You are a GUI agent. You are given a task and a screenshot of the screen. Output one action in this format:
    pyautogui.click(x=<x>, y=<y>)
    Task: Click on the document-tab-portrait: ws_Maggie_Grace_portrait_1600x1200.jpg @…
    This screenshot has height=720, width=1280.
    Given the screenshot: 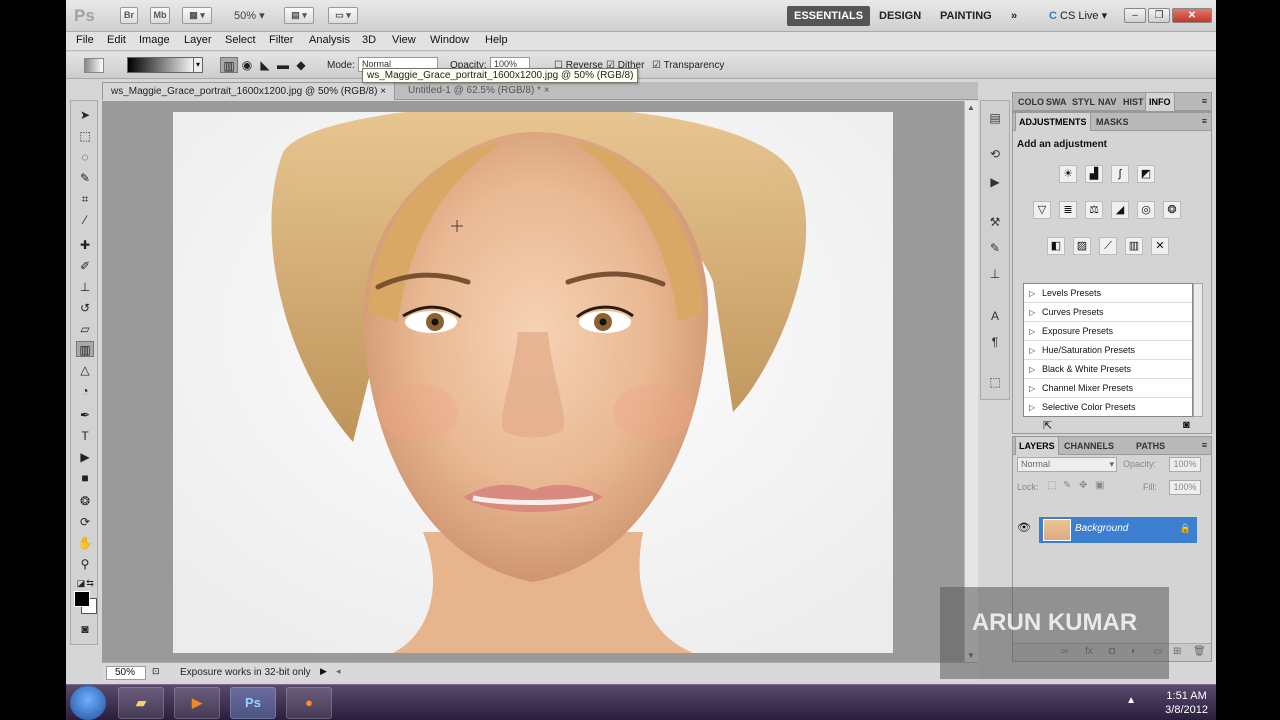 What is the action you would take?
    pyautogui.click(x=249, y=91)
    